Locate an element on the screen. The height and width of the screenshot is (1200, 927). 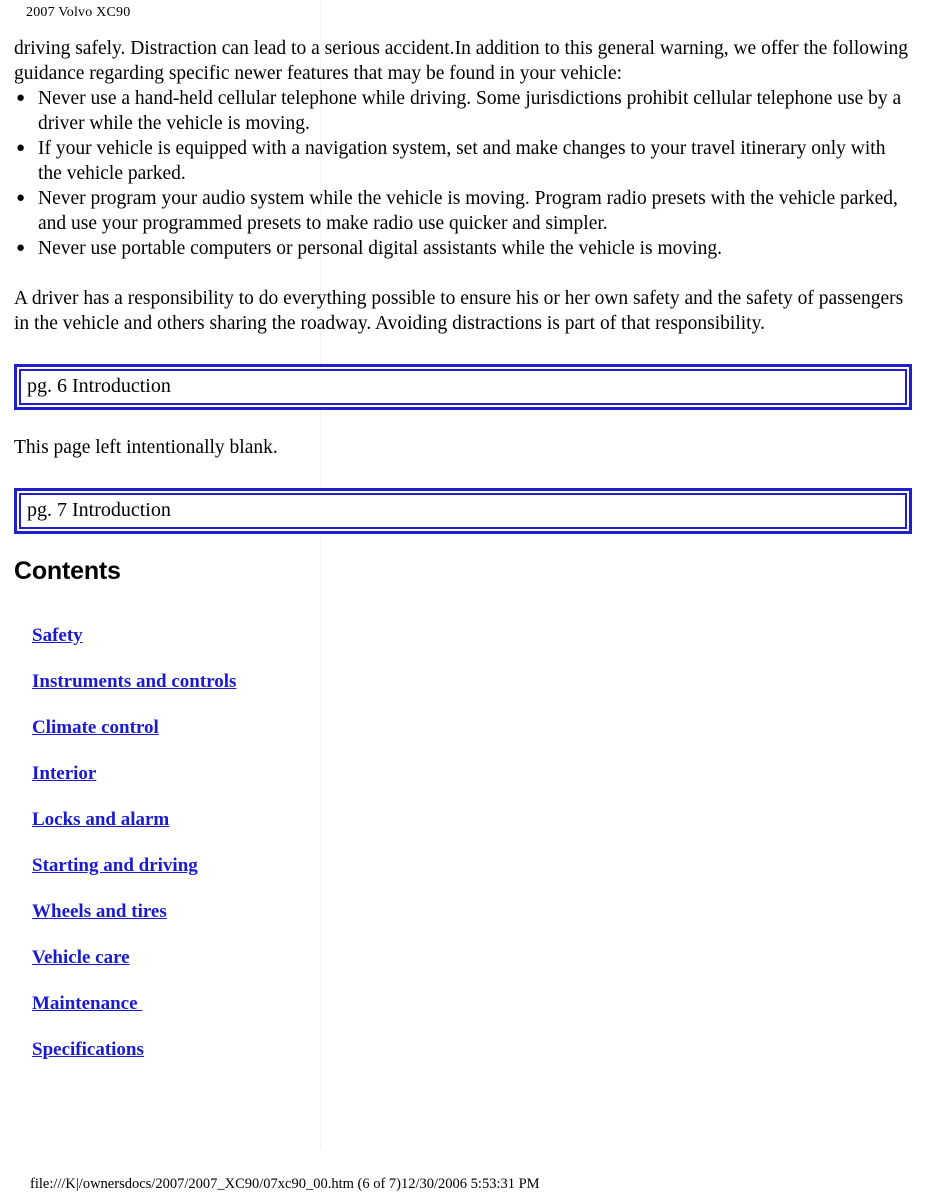
contents-link-climate-control: Climate control is located at coordinates (95, 727).